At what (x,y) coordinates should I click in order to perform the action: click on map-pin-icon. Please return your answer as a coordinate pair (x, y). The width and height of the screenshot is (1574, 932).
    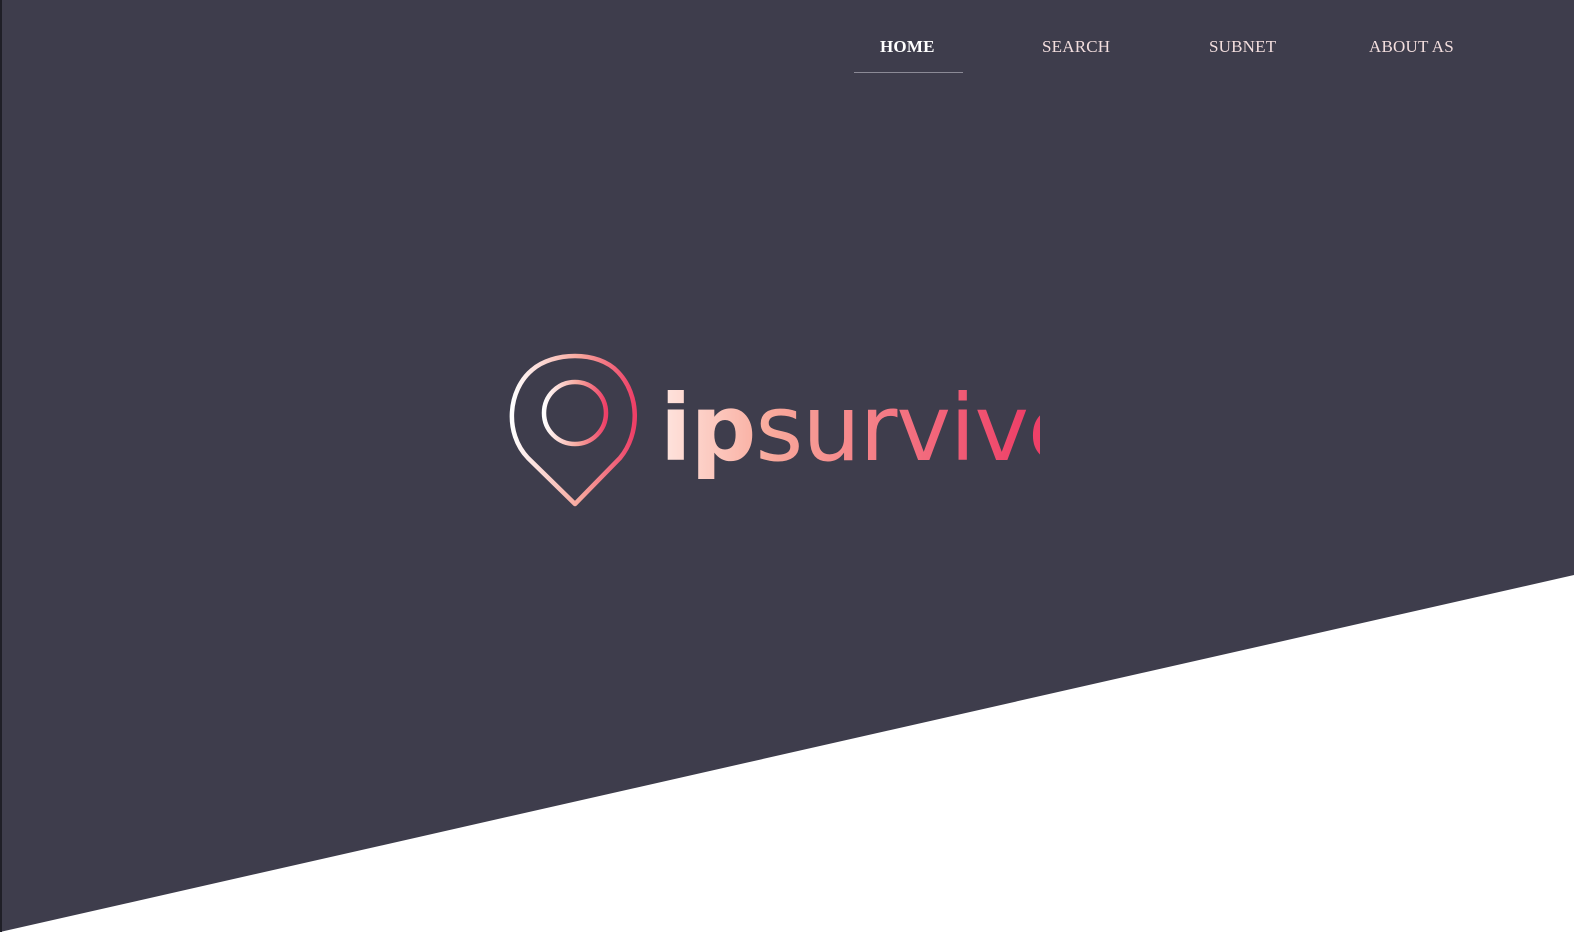
    Looking at the image, I should click on (573, 430).